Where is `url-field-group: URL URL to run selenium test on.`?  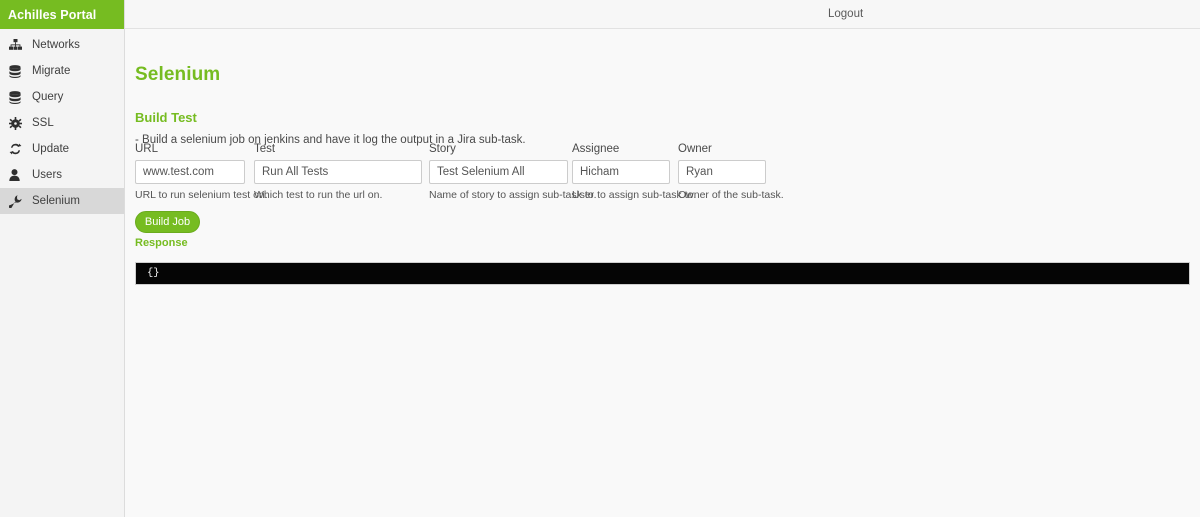
url-field-group: URL URL to run selenium test on. is located at coordinates (201, 172).